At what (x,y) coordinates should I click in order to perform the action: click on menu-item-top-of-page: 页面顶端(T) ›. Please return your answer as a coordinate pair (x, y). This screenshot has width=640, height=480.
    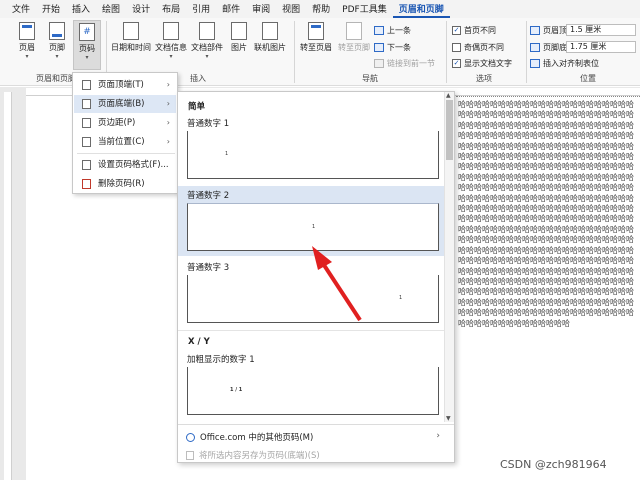
    Looking at the image, I should click on (125, 85).